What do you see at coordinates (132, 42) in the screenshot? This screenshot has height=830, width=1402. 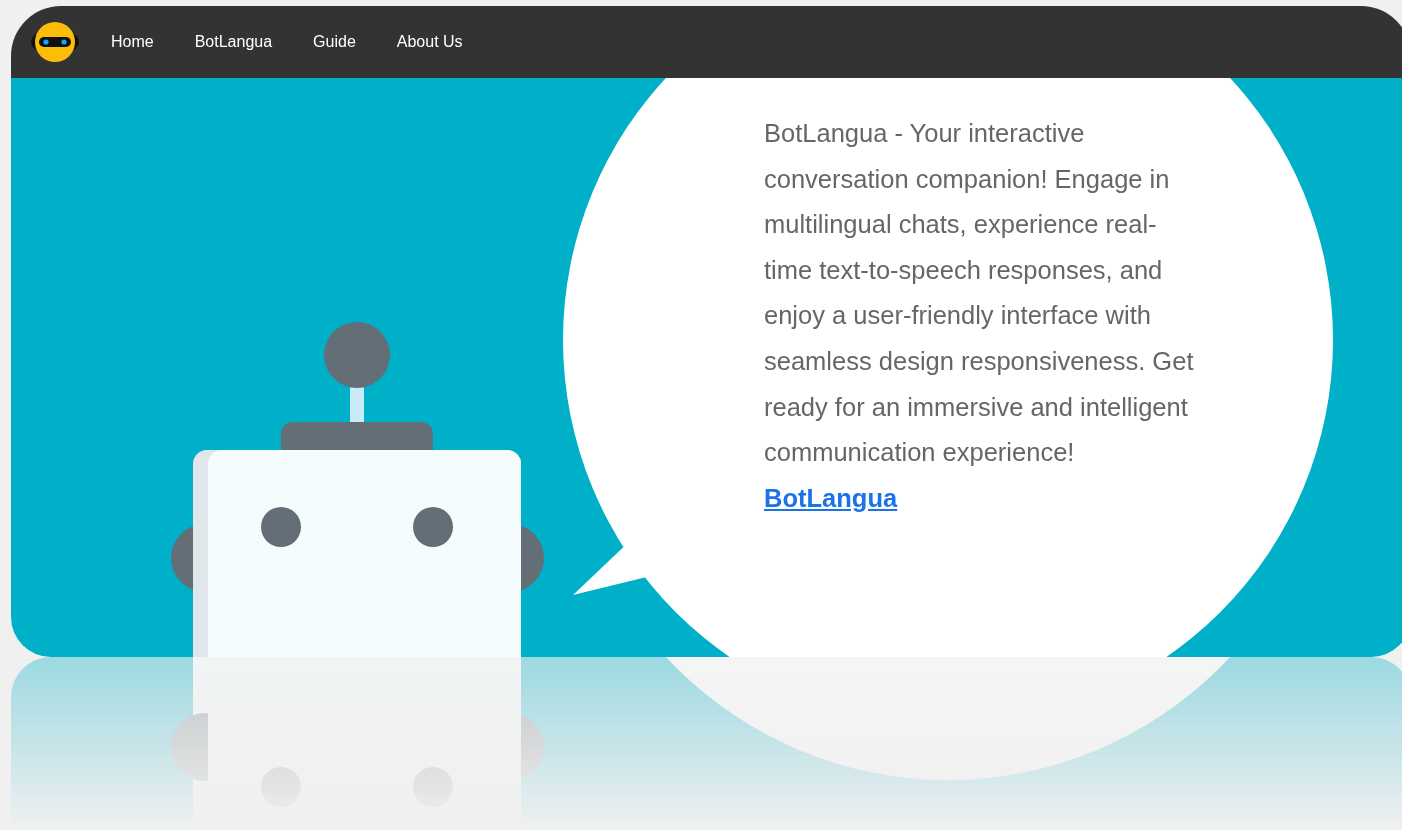 I see `nav-link: Home` at bounding box center [132, 42].